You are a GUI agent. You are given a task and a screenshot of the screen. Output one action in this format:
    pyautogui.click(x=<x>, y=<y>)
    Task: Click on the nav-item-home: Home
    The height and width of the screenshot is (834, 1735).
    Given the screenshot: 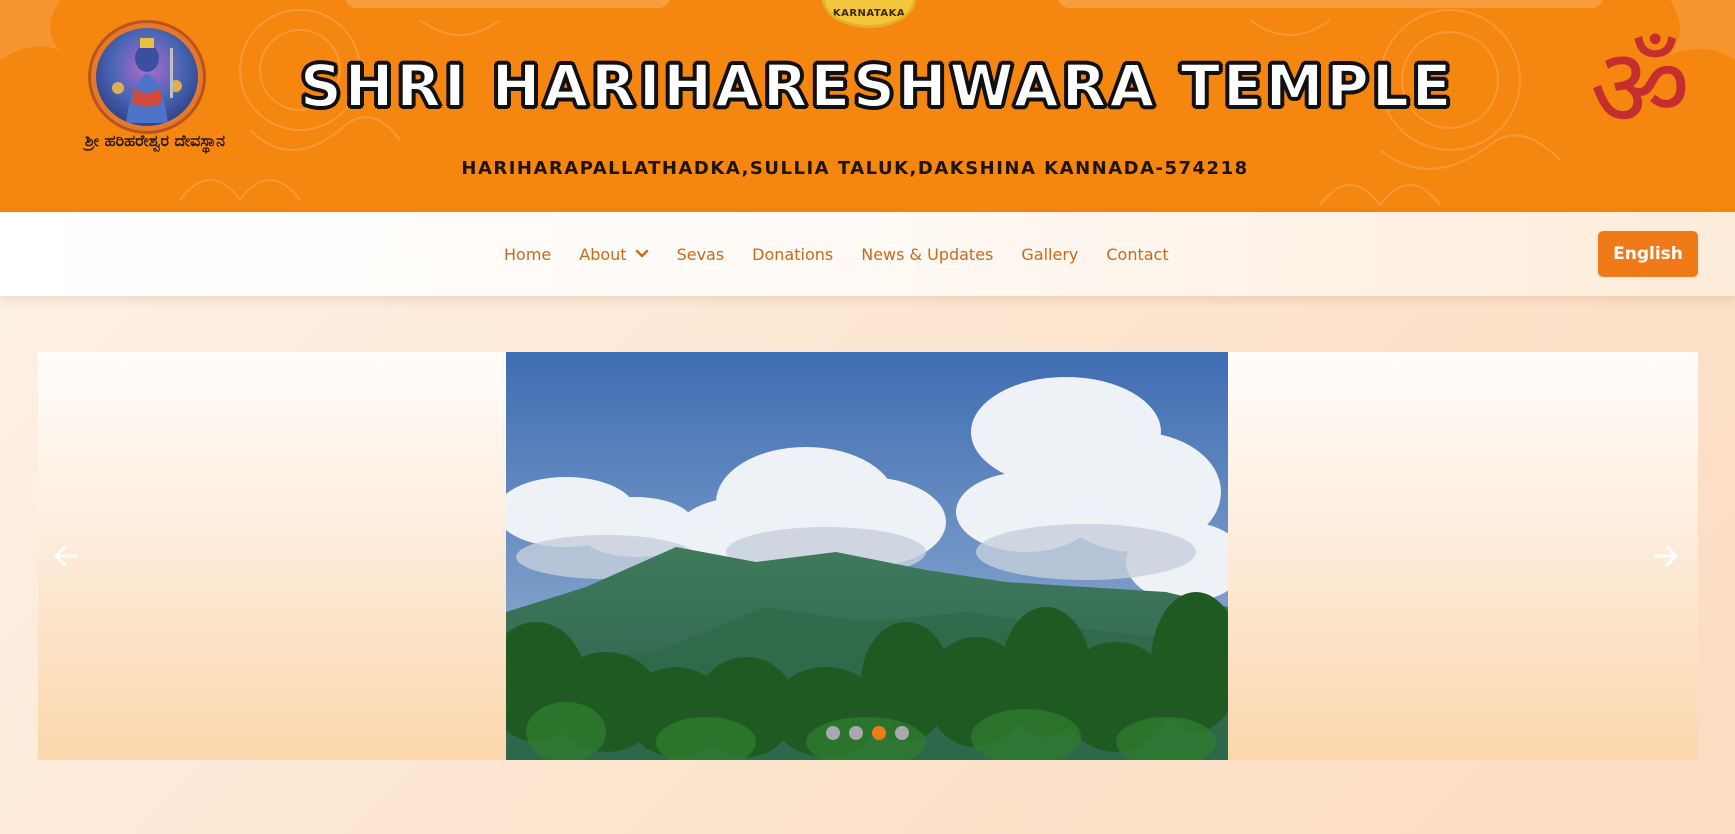 What is the action you would take?
    pyautogui.click(x=527, y=254)
    